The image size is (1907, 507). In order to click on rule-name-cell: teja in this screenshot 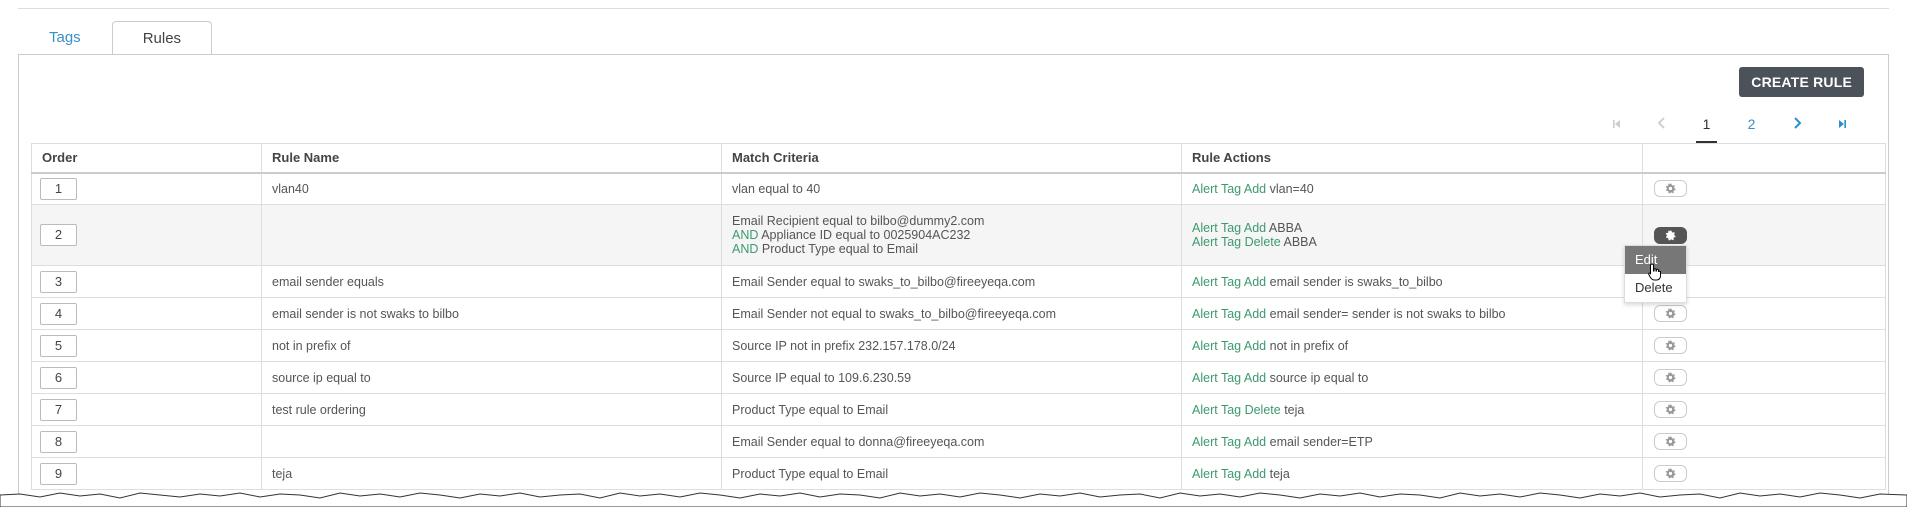, I will do `click(491, 473)`.